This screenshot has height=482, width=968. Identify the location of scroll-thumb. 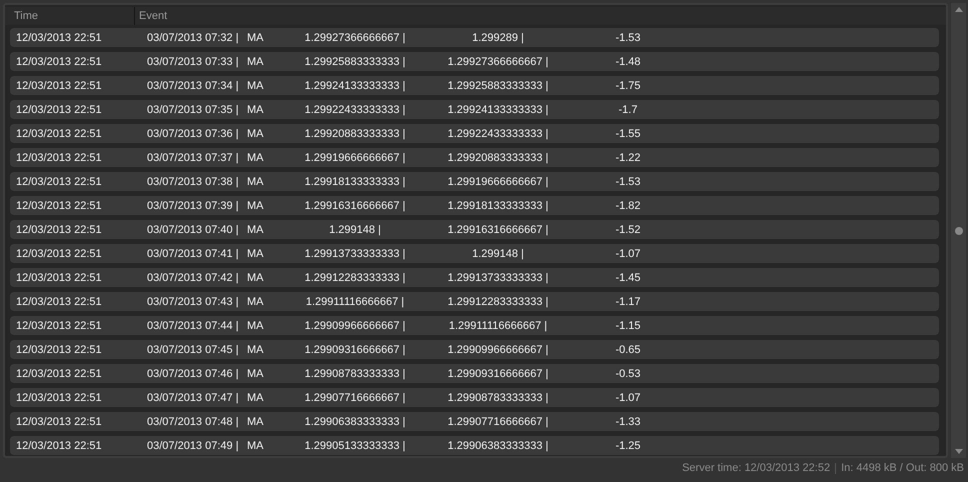
(958, 230).